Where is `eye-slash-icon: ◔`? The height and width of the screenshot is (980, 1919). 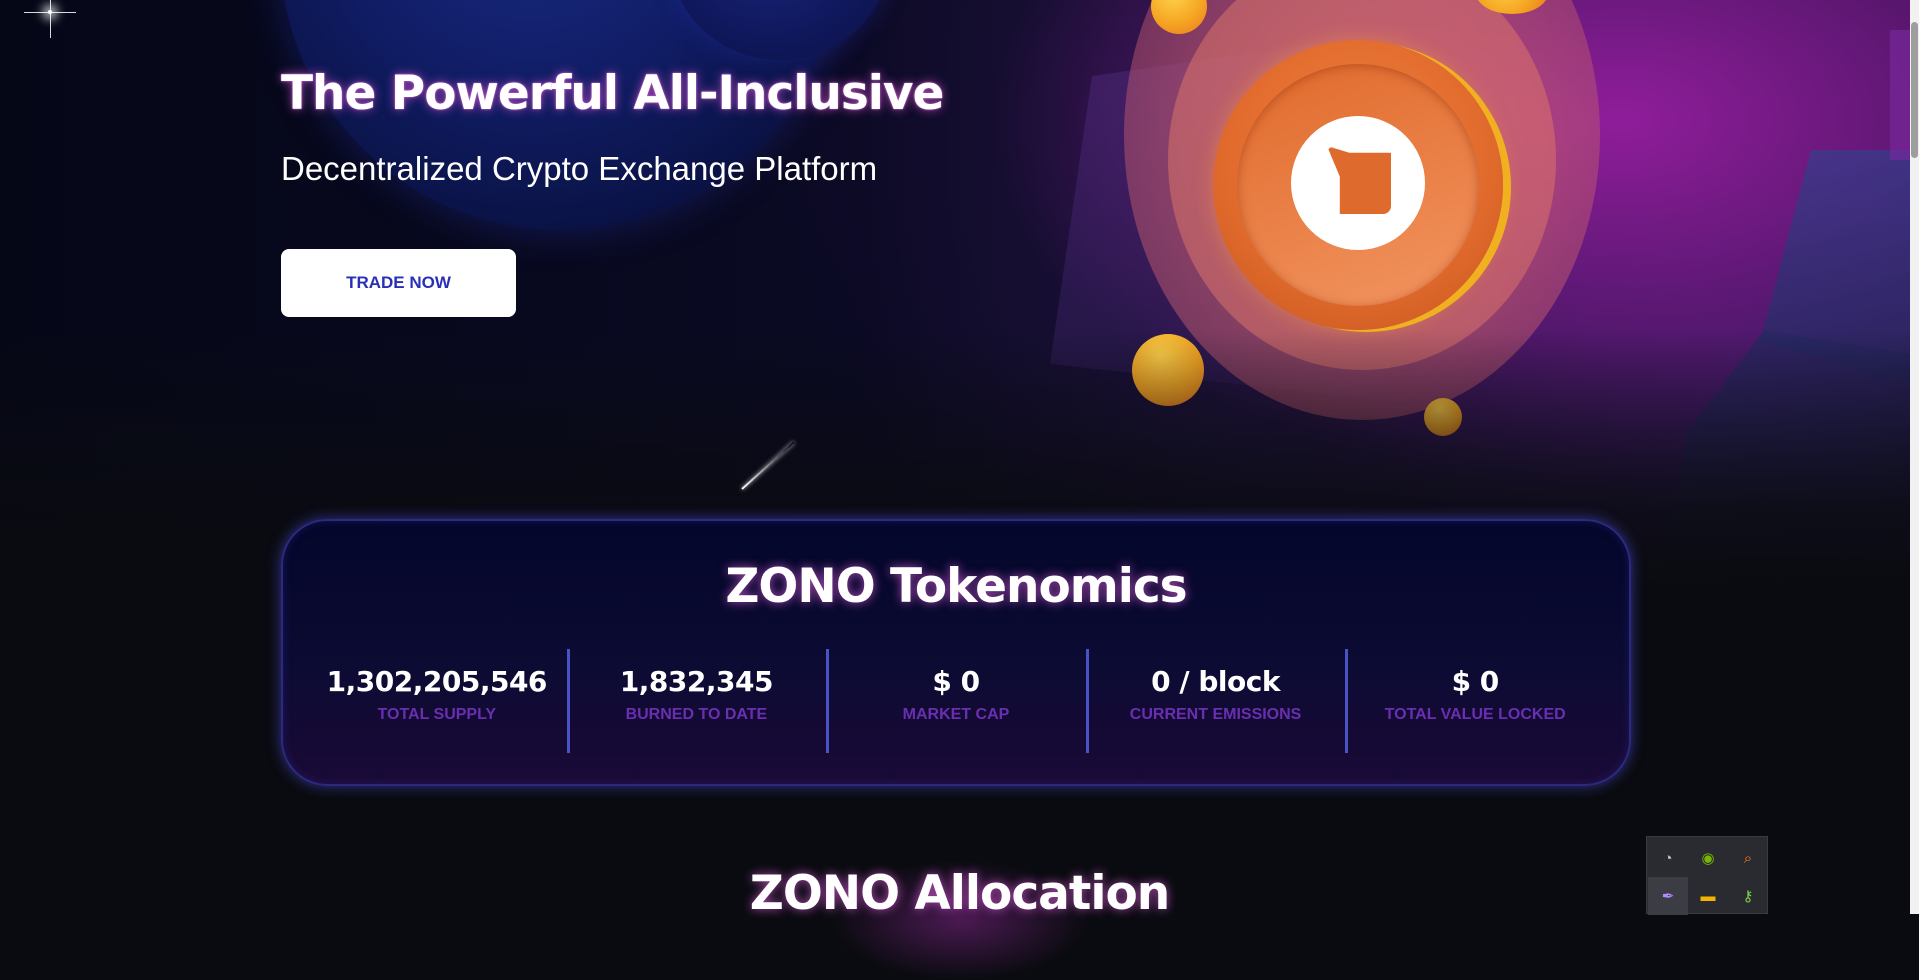 eye-slash-icon: ◔ is located at coordinates (1668, 858).